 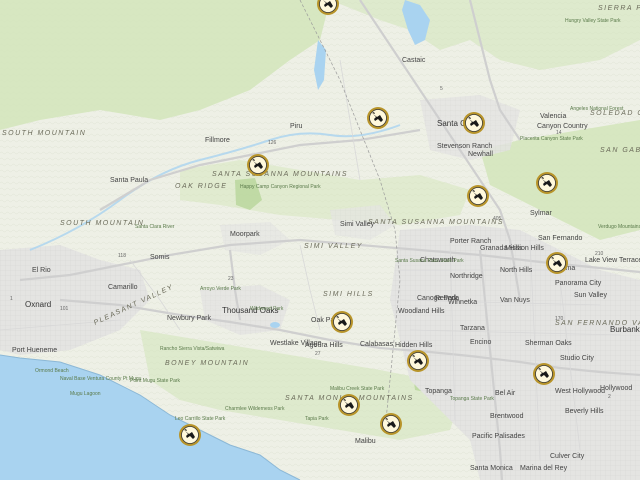 I want to click on road-shield: 1, so click(x=11, y=299).